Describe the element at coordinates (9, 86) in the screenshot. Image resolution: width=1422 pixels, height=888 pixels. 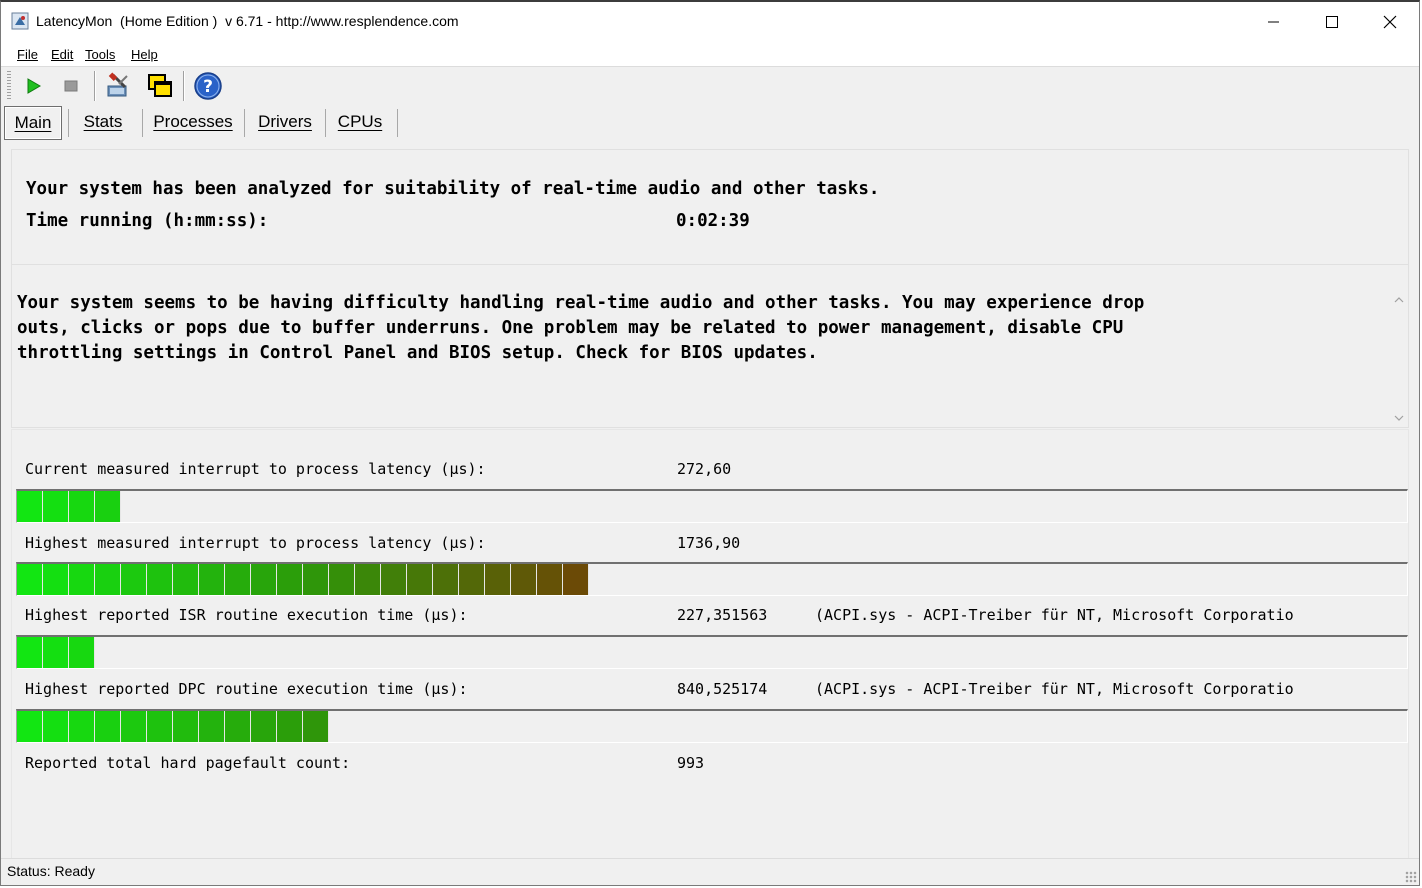
I see `toolbar-grip` at that location.